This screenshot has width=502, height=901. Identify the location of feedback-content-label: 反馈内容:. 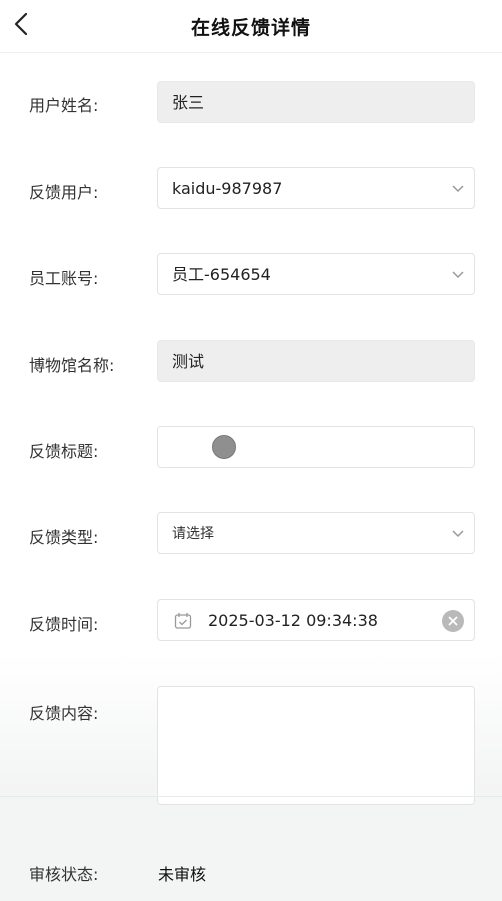
(64, 713).